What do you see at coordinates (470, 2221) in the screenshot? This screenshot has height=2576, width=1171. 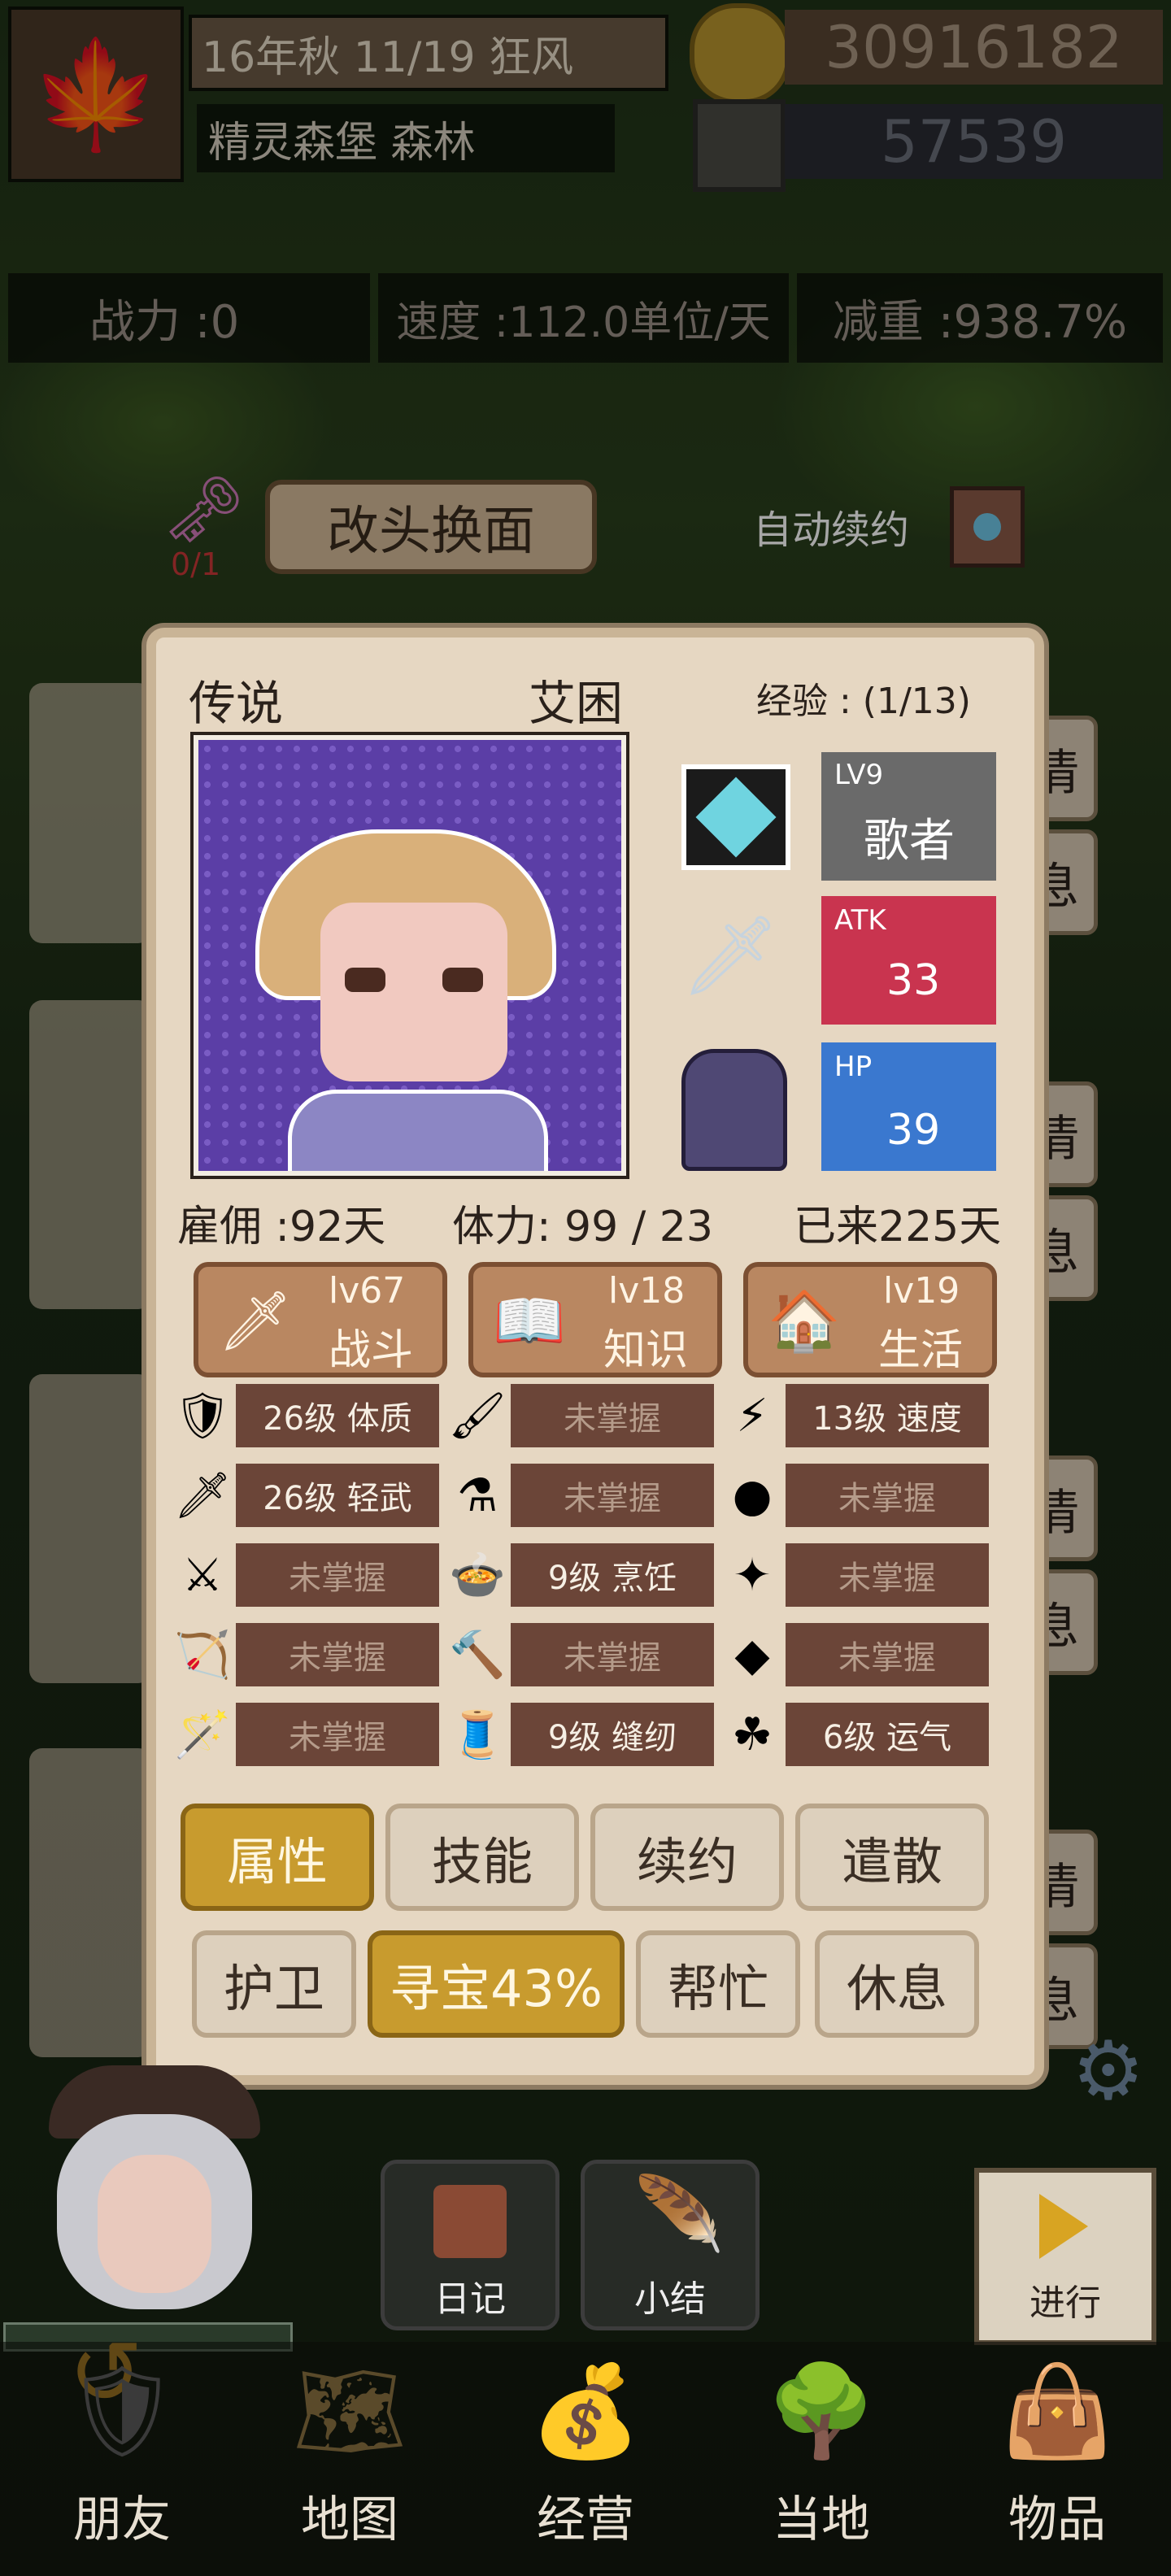 I see `diary-book-icon` at bounding box center [470, 2221].